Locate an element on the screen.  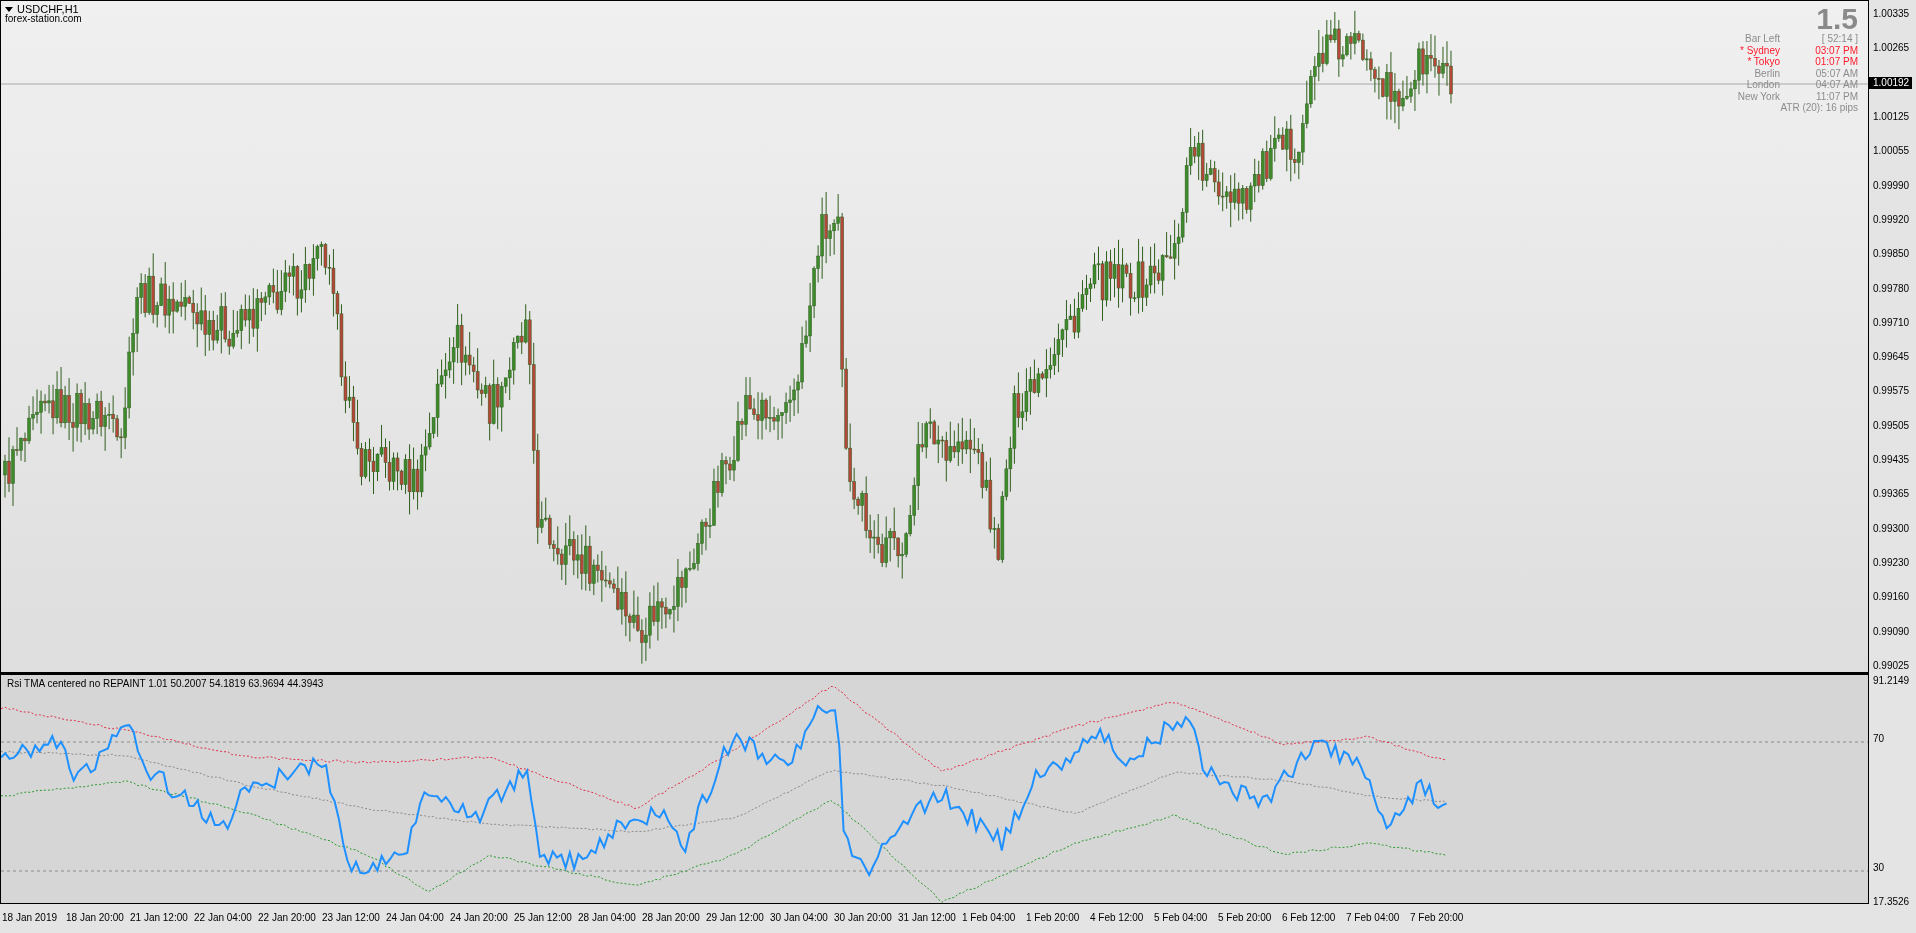
time-label: 7 Feb 04:00 is located at coordinates (1373, 918).